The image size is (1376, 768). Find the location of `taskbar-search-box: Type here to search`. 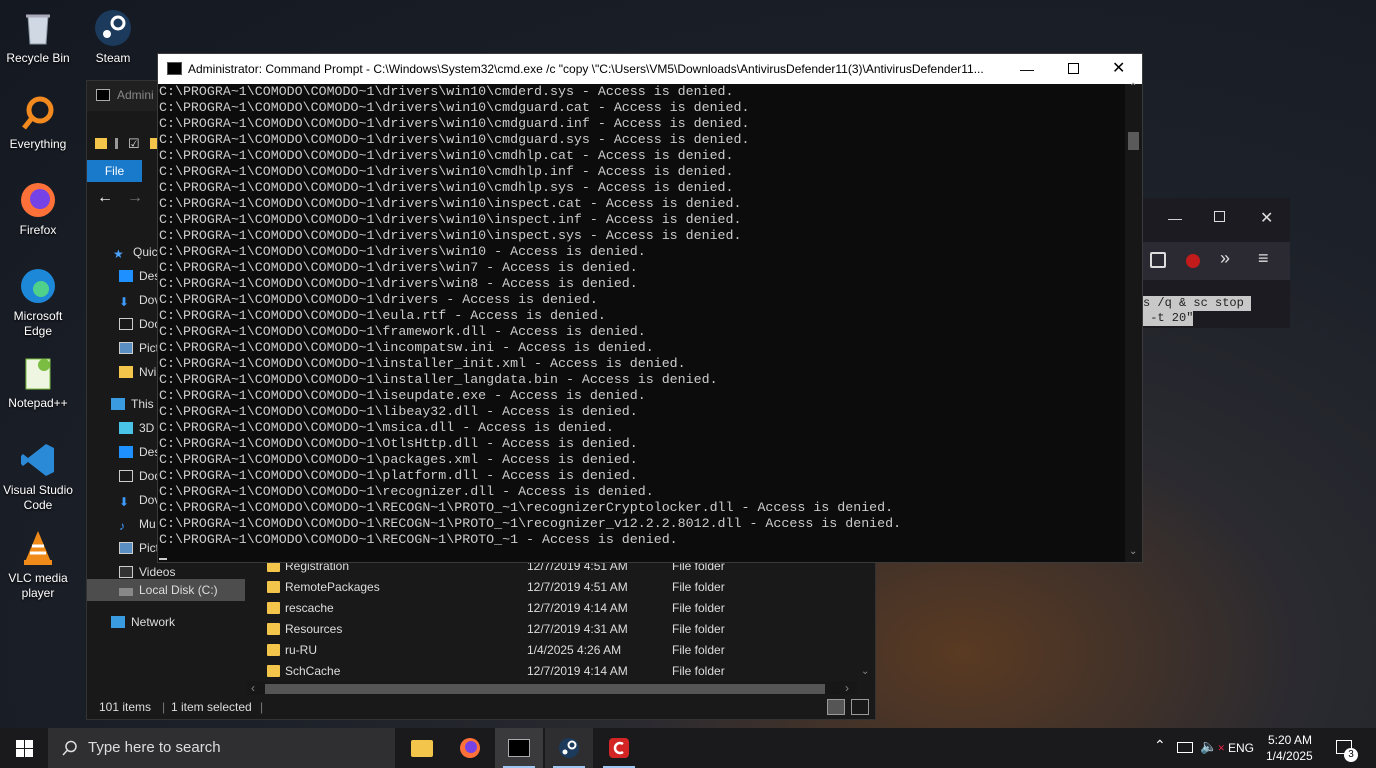

taskbar-search-box: Type here to search is located at coordinates (221, 748).